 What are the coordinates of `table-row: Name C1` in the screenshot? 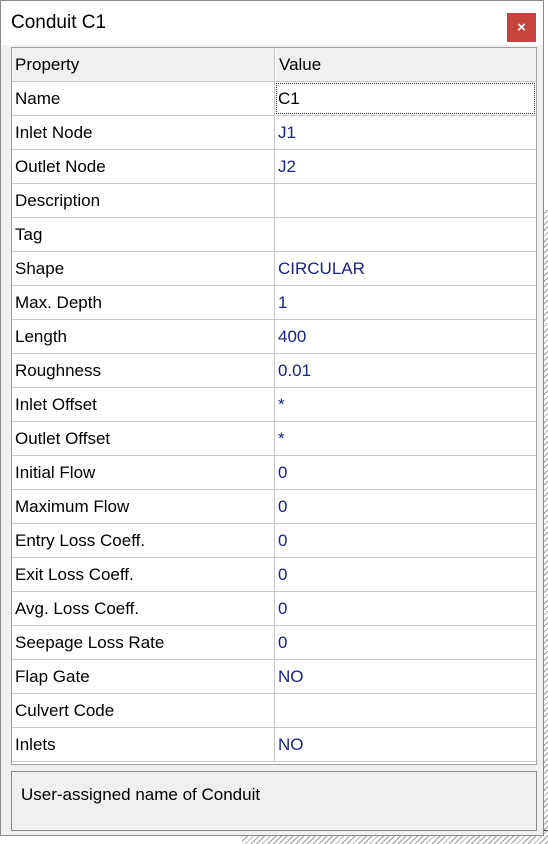 It's located at (274, 99).